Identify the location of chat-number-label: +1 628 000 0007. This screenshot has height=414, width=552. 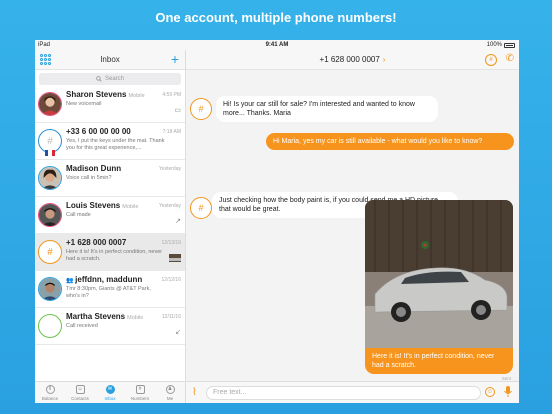
(349, 59).